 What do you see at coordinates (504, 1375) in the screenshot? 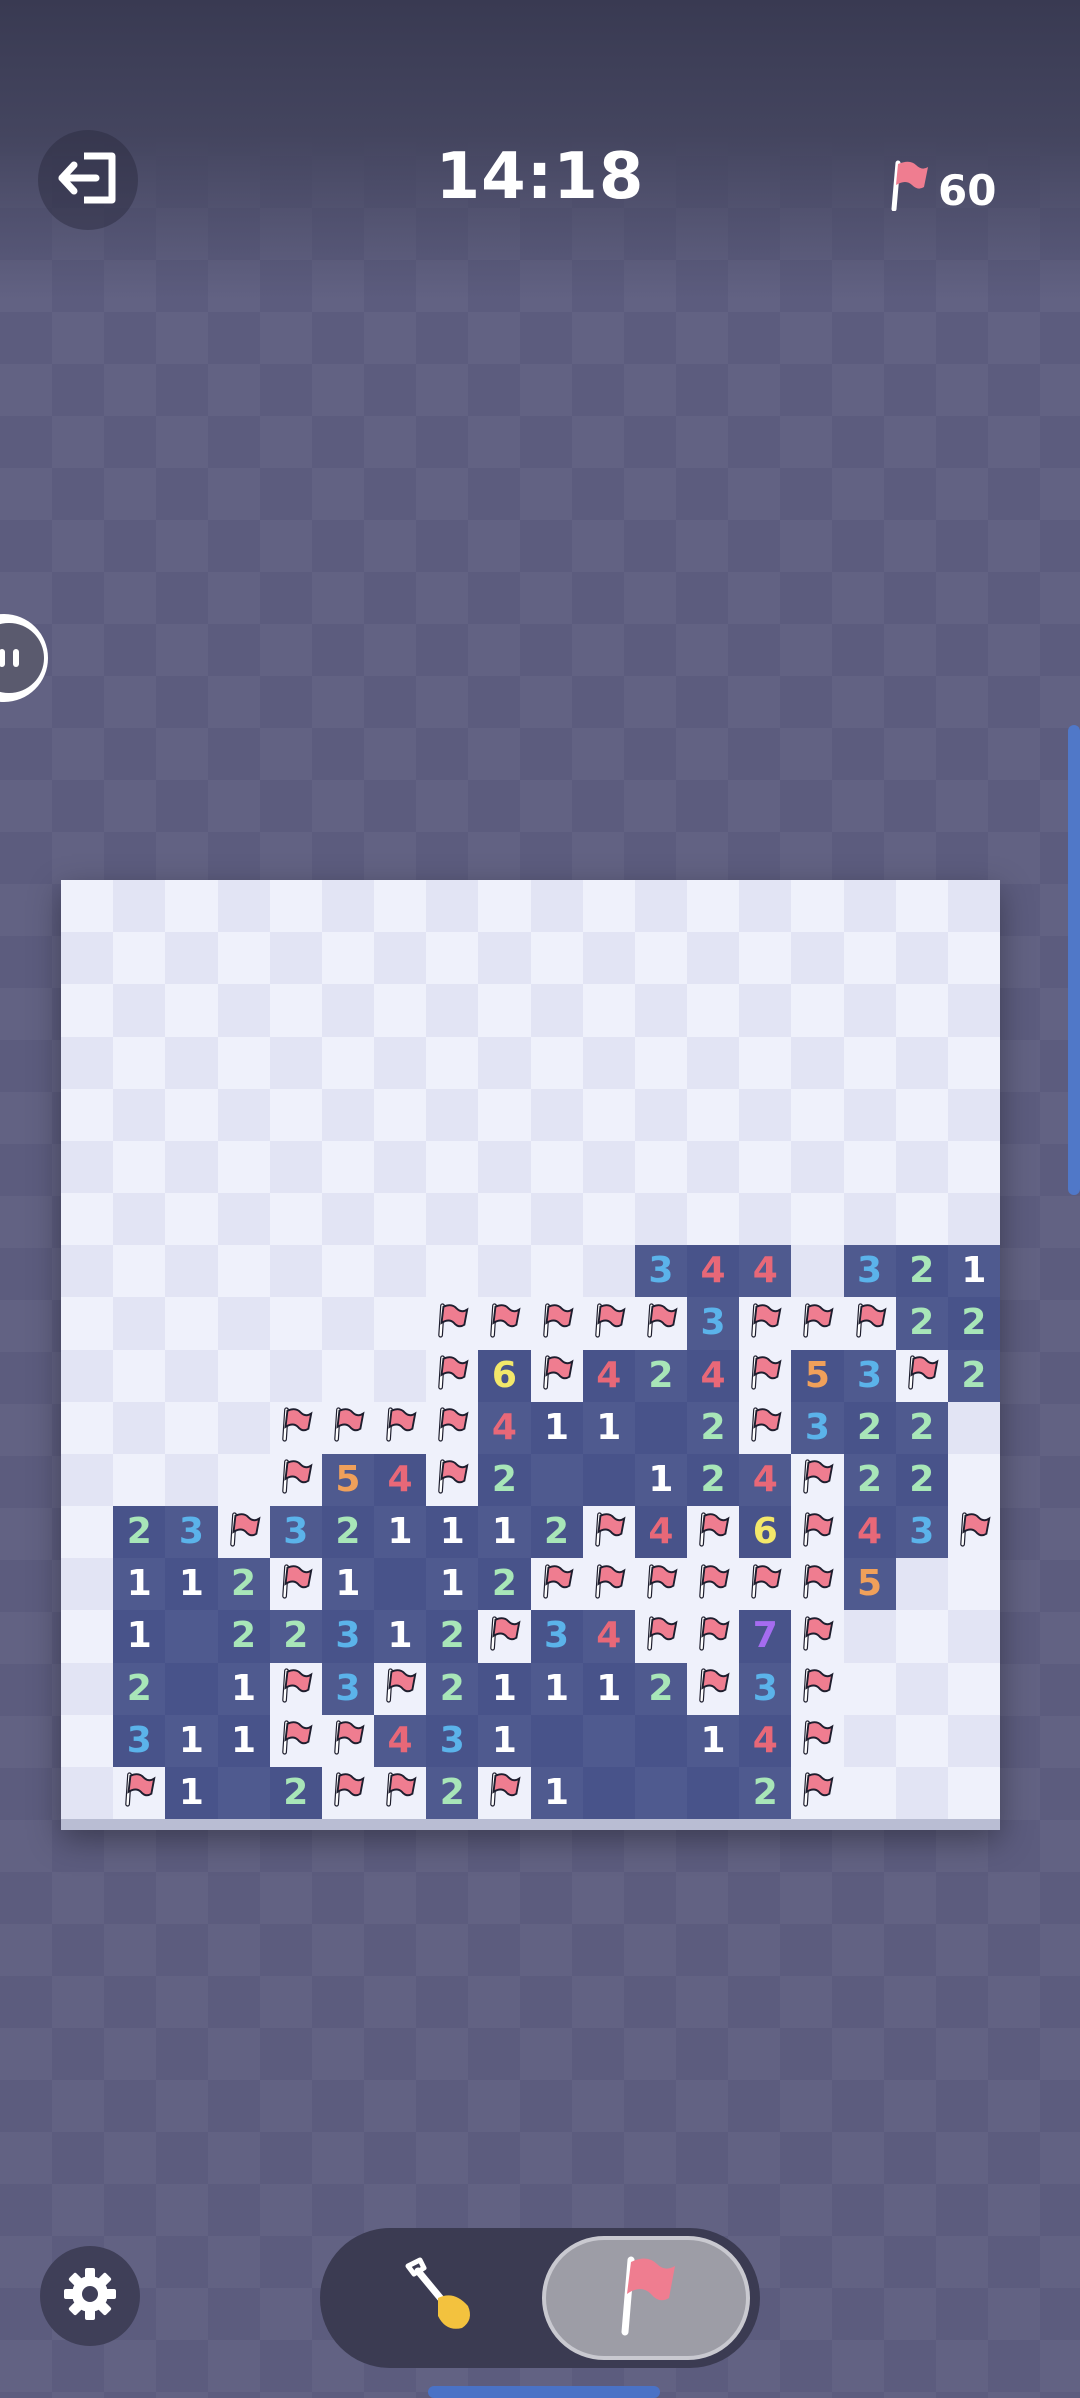
I see `cell-number: 6` at bounding box center [504, 1375].